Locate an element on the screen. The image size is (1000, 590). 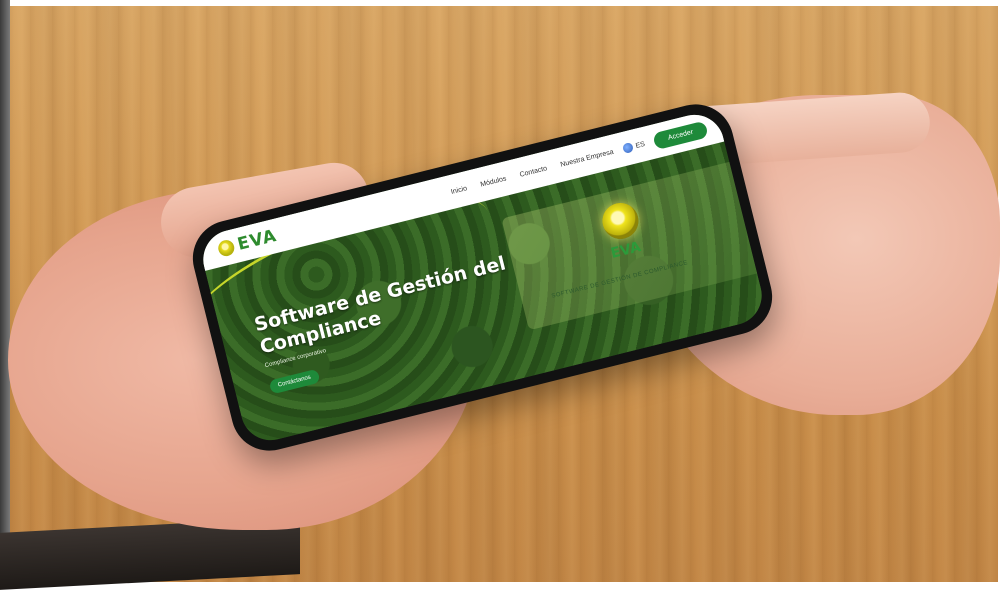
contact-button: Contáctanos is located at coordinates (294, 381).